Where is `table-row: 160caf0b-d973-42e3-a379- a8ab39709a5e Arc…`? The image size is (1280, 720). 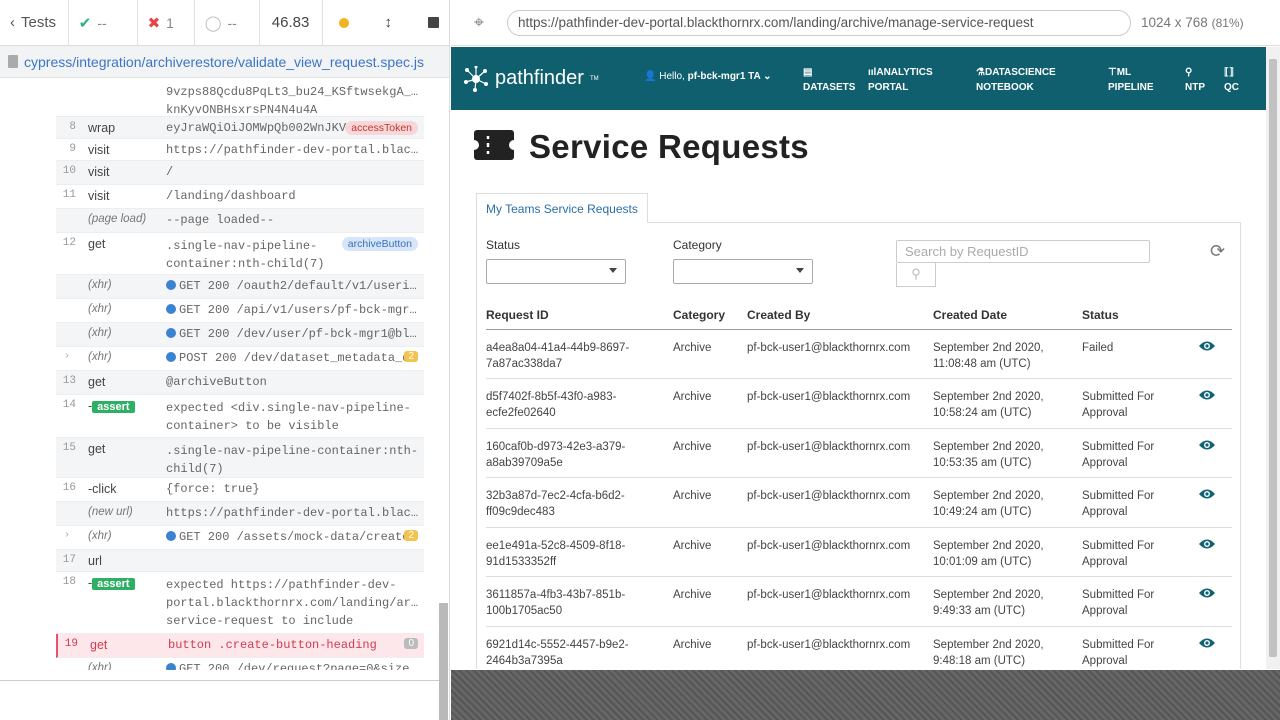
table-row: 160caf0b-d973-42e3-a379- a8ab39709a5e Arc… is located at coordinates (859, 453).